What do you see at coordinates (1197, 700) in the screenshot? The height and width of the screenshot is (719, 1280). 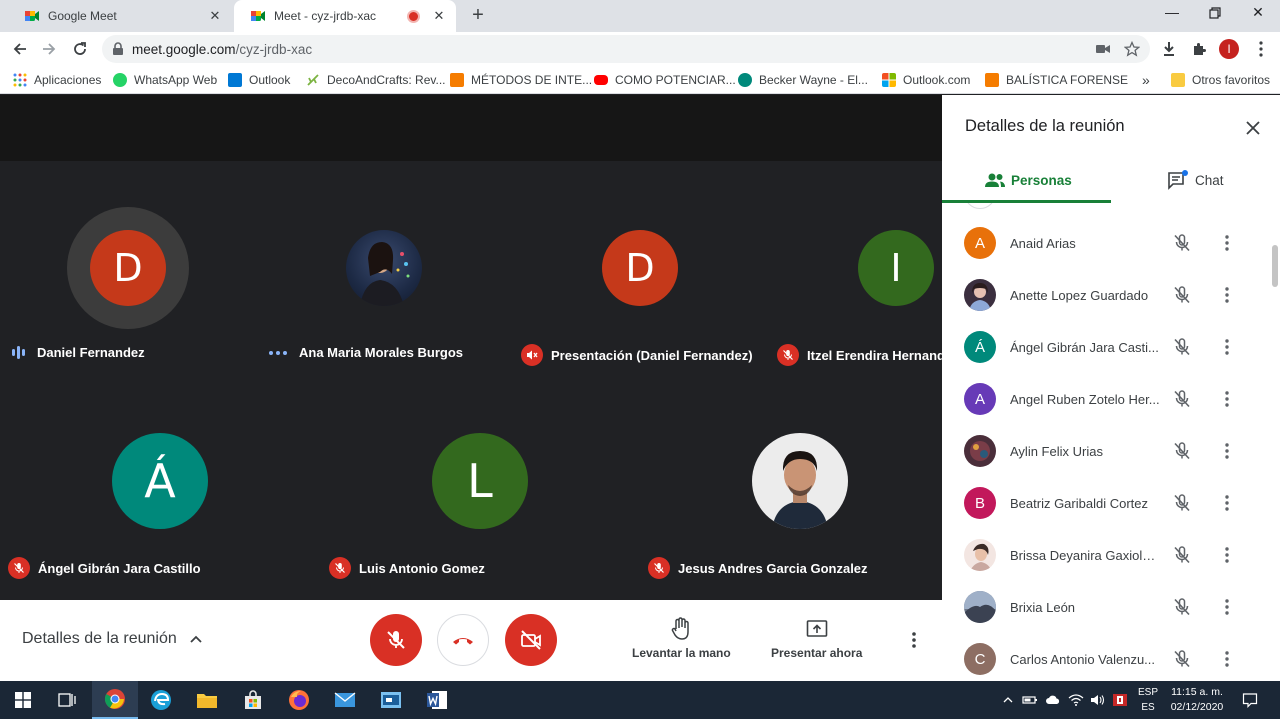 I see `system-clock: 11:15 a. m. 02/12/2020` at bounding box center [1197, 700].